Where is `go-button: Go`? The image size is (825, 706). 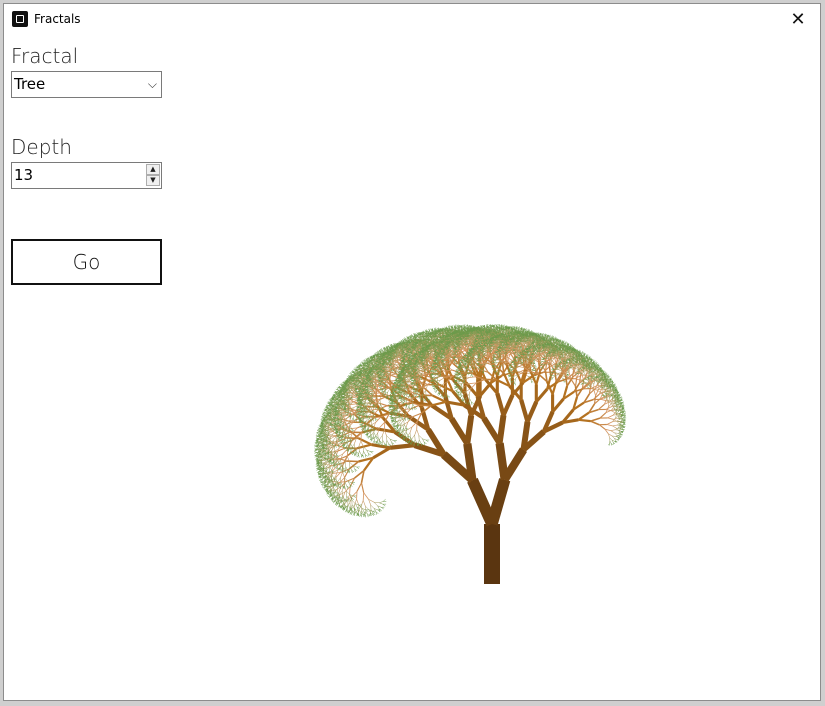 go-button: Go is located at coordinates (86, 262).